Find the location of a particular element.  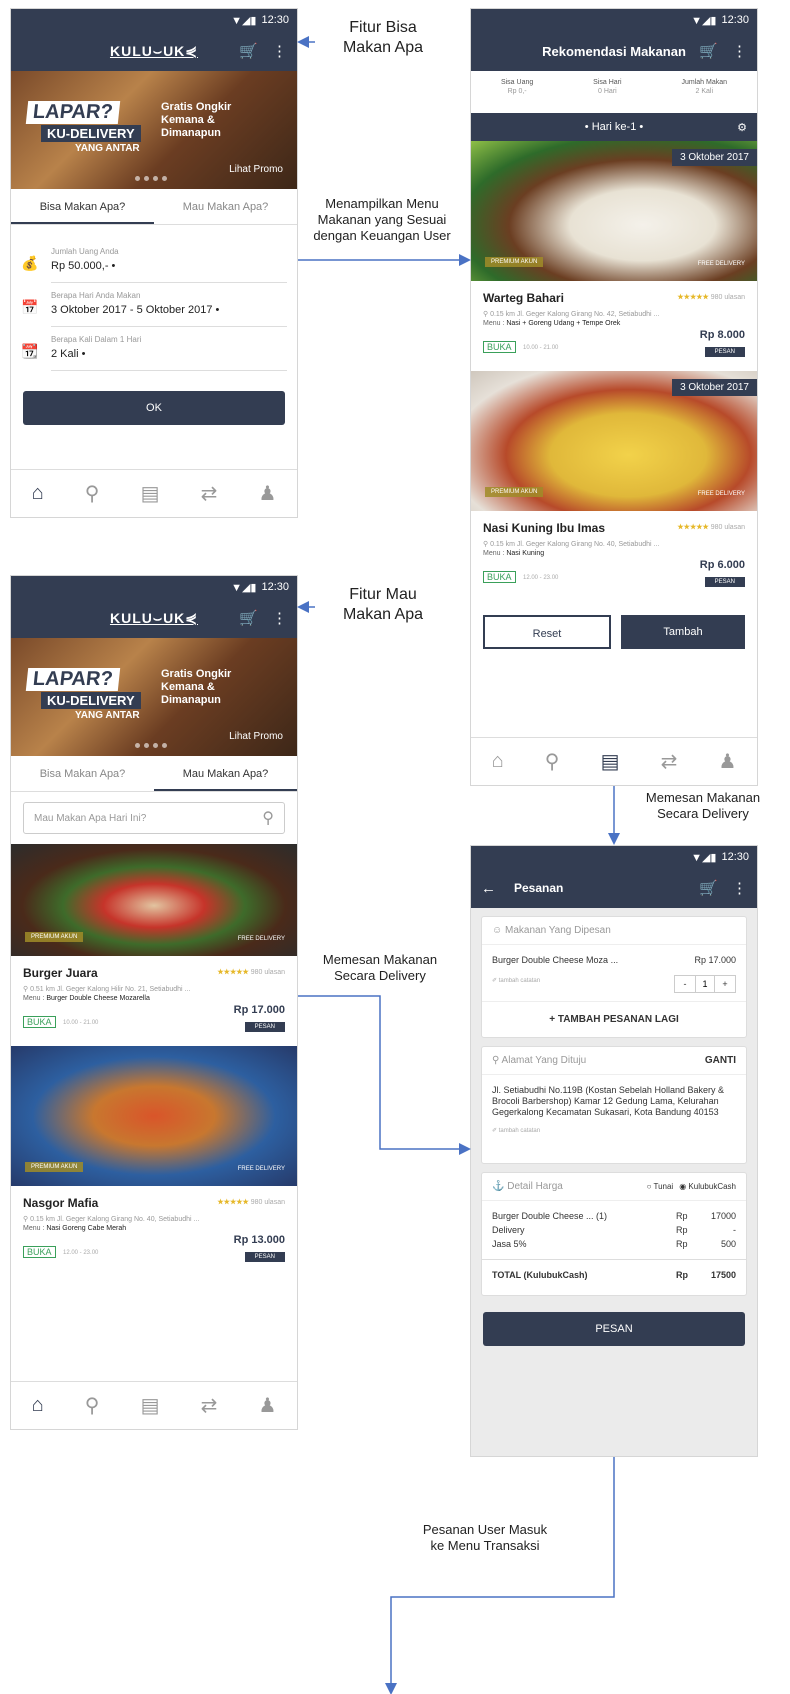

days-label: Berapa Hari Anda Makan is located at coordinates (96, 295).